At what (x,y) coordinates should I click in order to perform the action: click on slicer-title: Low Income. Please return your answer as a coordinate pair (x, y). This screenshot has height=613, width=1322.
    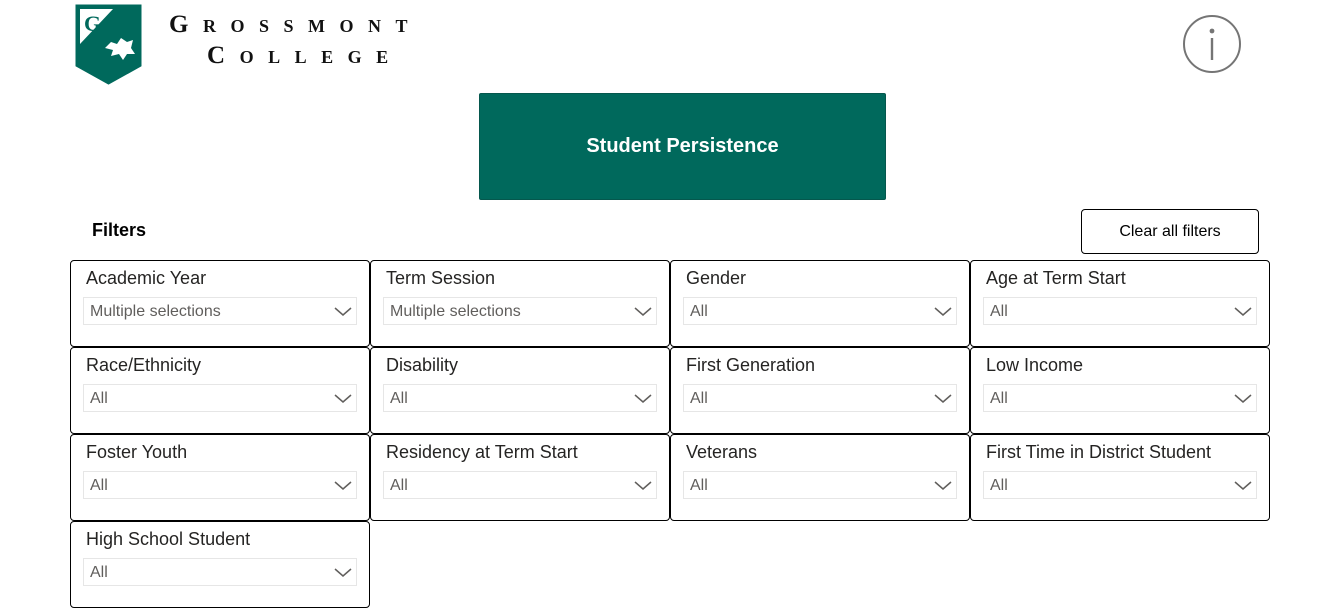
    Looking at the image, I should click on (1035, 365).